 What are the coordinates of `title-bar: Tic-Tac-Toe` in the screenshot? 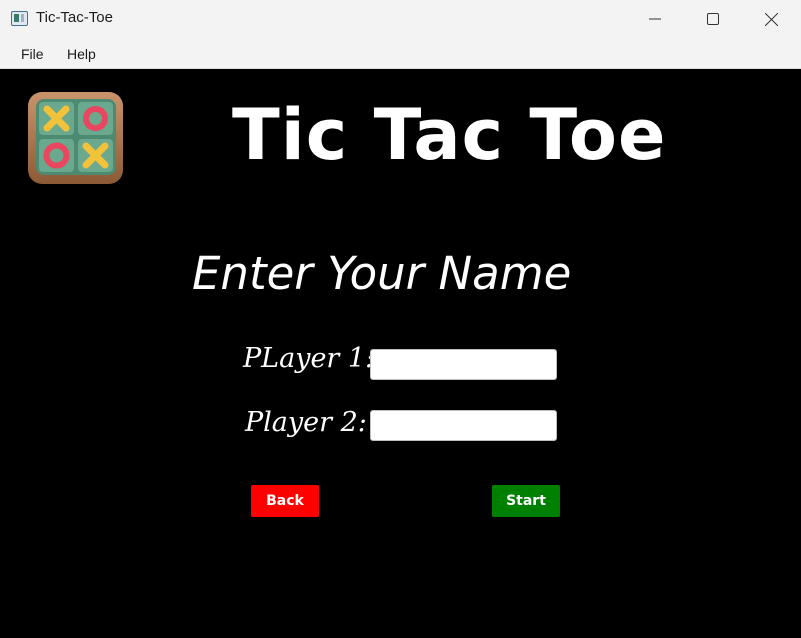 It's located at (400, 19).